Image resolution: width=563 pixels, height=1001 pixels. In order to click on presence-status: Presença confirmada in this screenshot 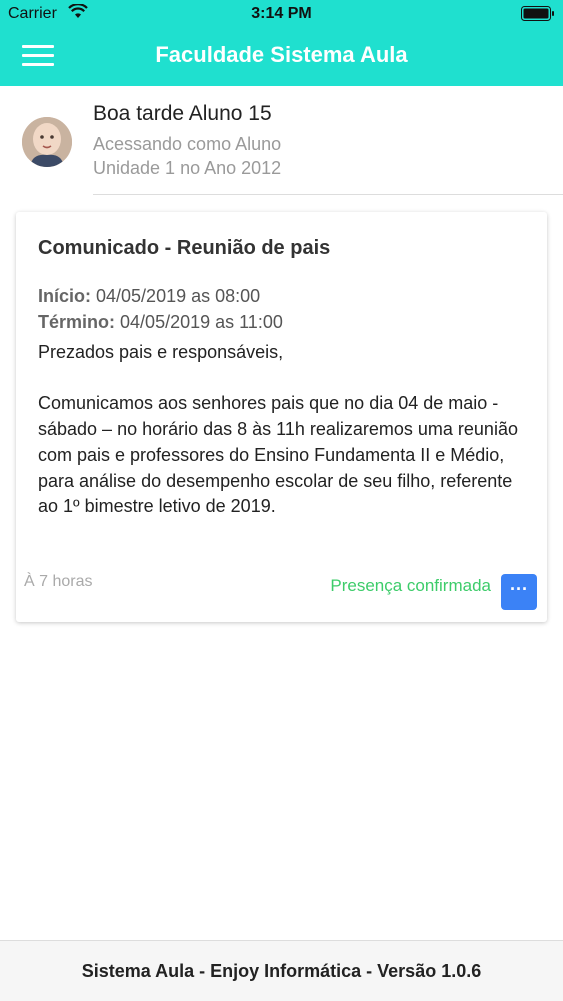, I will do `click(410, 585)`.